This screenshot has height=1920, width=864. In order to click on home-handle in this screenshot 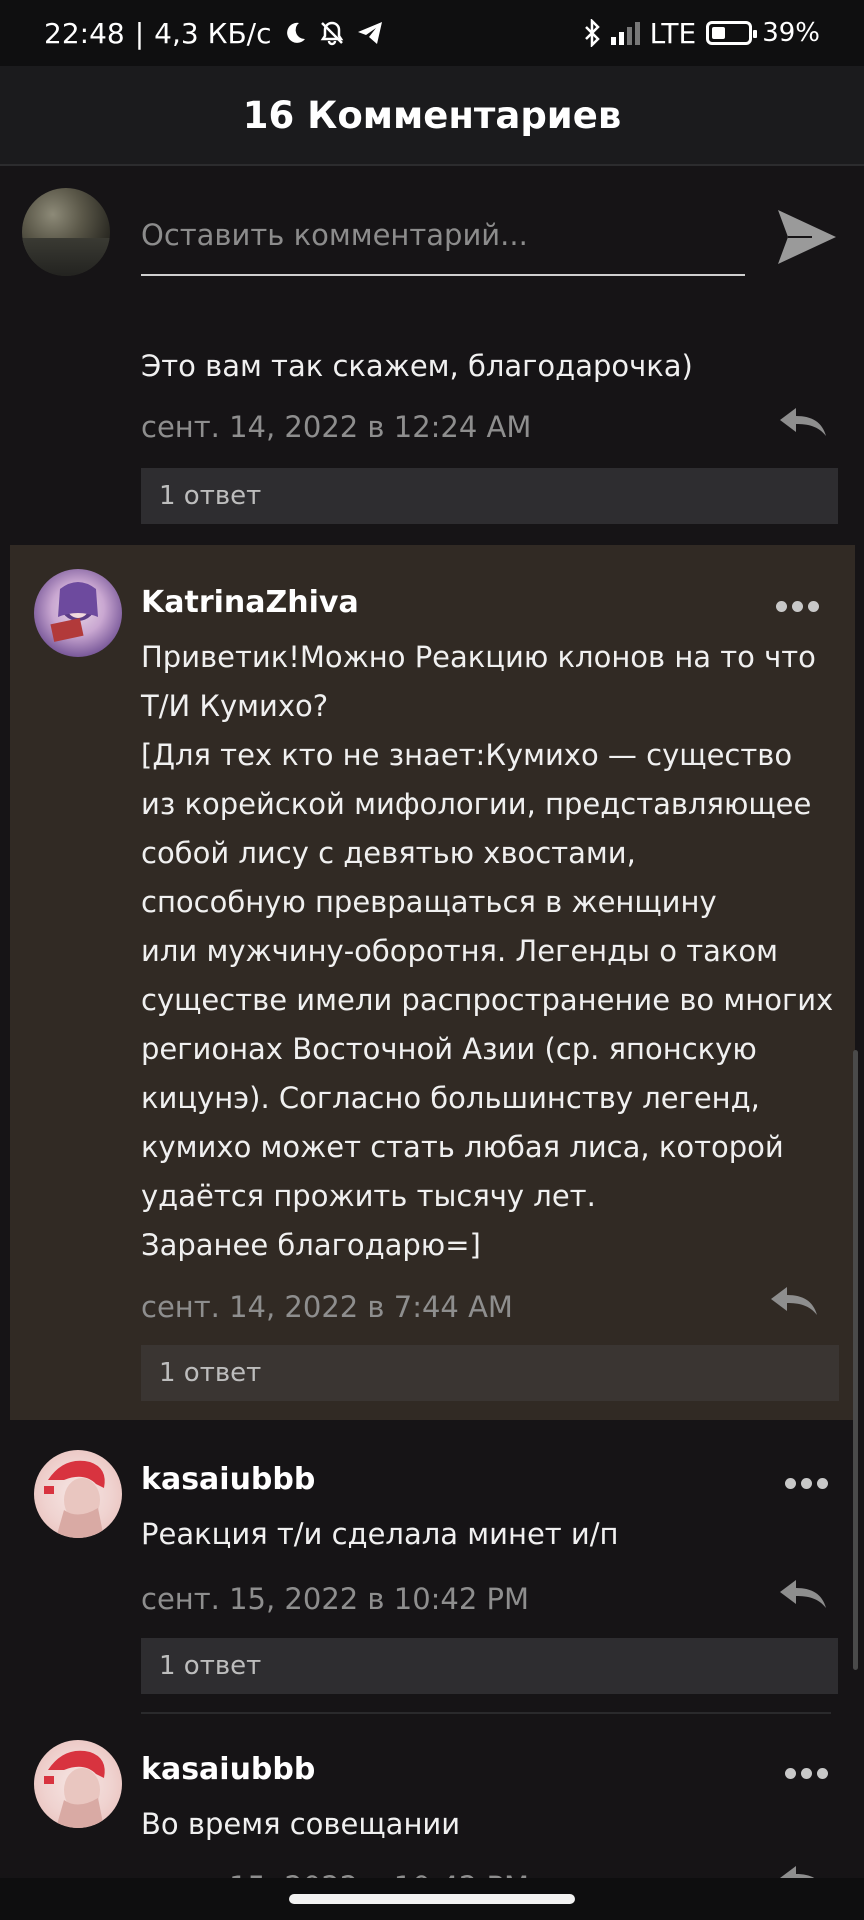, I will do `click(432, 1899)`.